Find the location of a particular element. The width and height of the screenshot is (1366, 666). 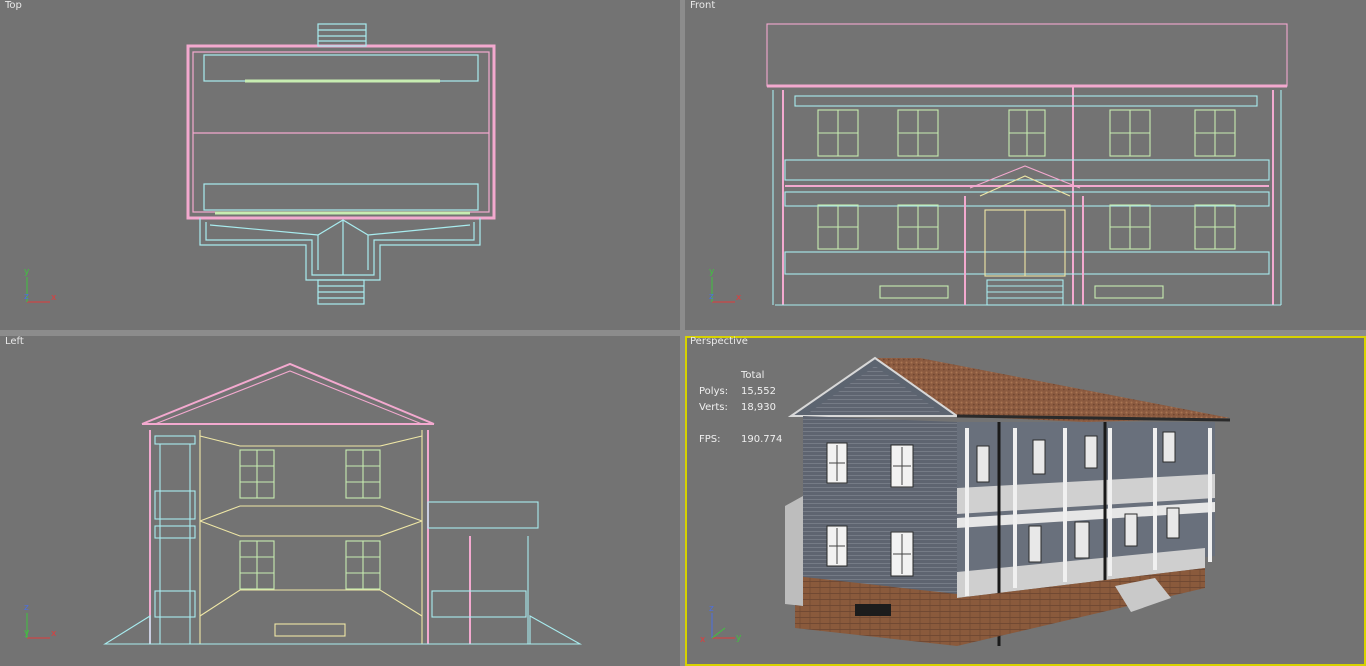

top-wireframe: x y z is located at coordinates (260, 164).